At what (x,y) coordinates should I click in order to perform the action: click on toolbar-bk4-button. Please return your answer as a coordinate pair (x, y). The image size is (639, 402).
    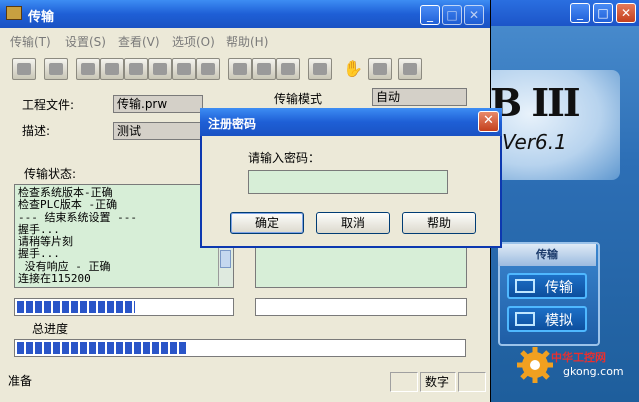
    Looking at the image, I should click on (208, 69).